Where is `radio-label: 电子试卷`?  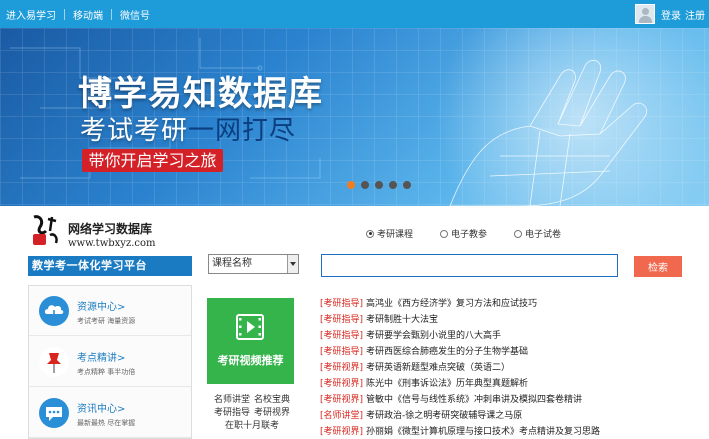 radio-label: 电子试卷 is located at coordinates (543, 235).